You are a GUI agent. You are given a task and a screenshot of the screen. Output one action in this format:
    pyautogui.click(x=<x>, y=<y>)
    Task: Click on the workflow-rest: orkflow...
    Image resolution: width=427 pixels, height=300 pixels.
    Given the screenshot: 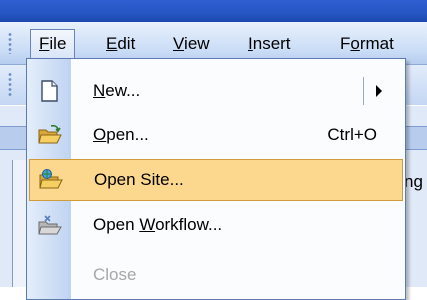 What is the action you would take?
    pyautogui.click(x=189, y=224)
    